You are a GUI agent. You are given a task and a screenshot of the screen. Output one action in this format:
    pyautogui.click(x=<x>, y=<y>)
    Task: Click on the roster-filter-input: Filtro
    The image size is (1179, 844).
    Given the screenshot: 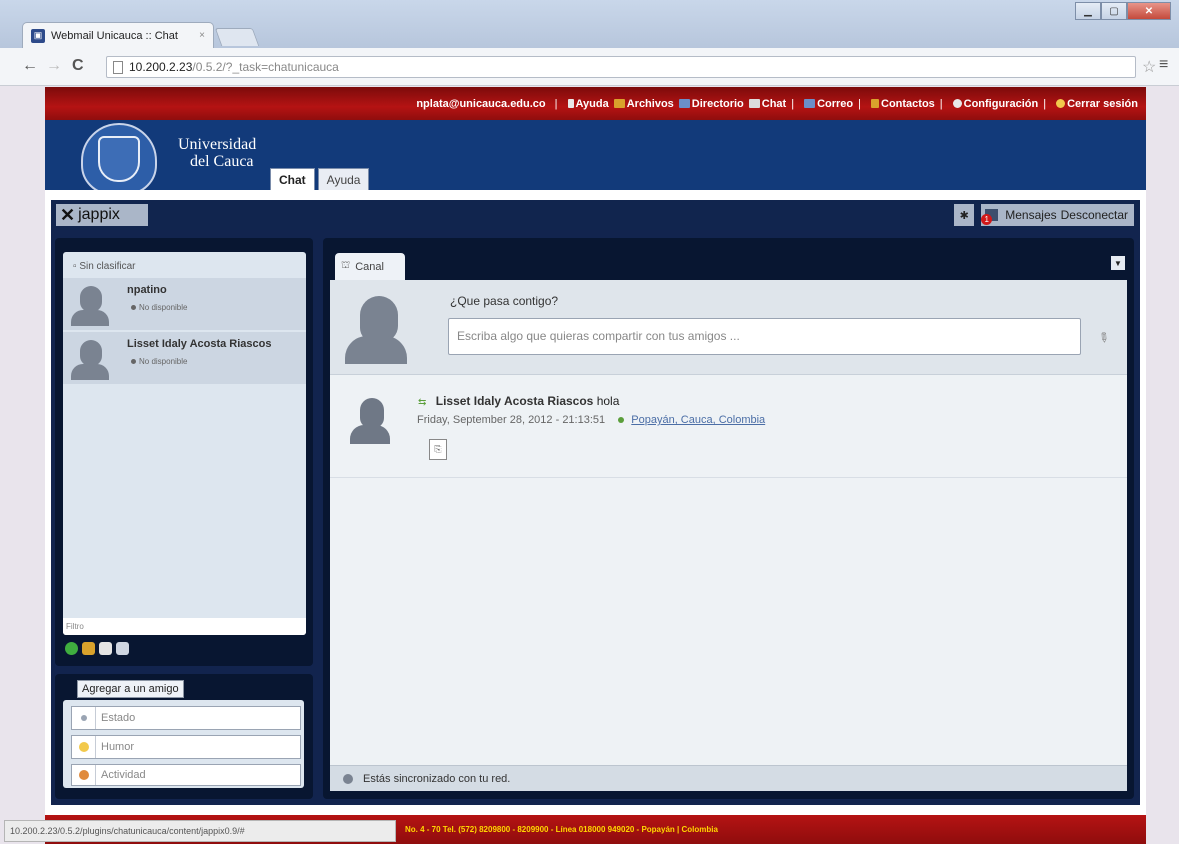 What is the action you would take?
    pyautogui.click(x=184, y=626)
    